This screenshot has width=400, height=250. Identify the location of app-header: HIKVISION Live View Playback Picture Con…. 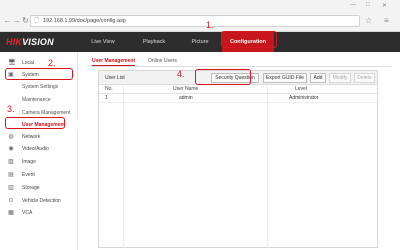
(200, 42).